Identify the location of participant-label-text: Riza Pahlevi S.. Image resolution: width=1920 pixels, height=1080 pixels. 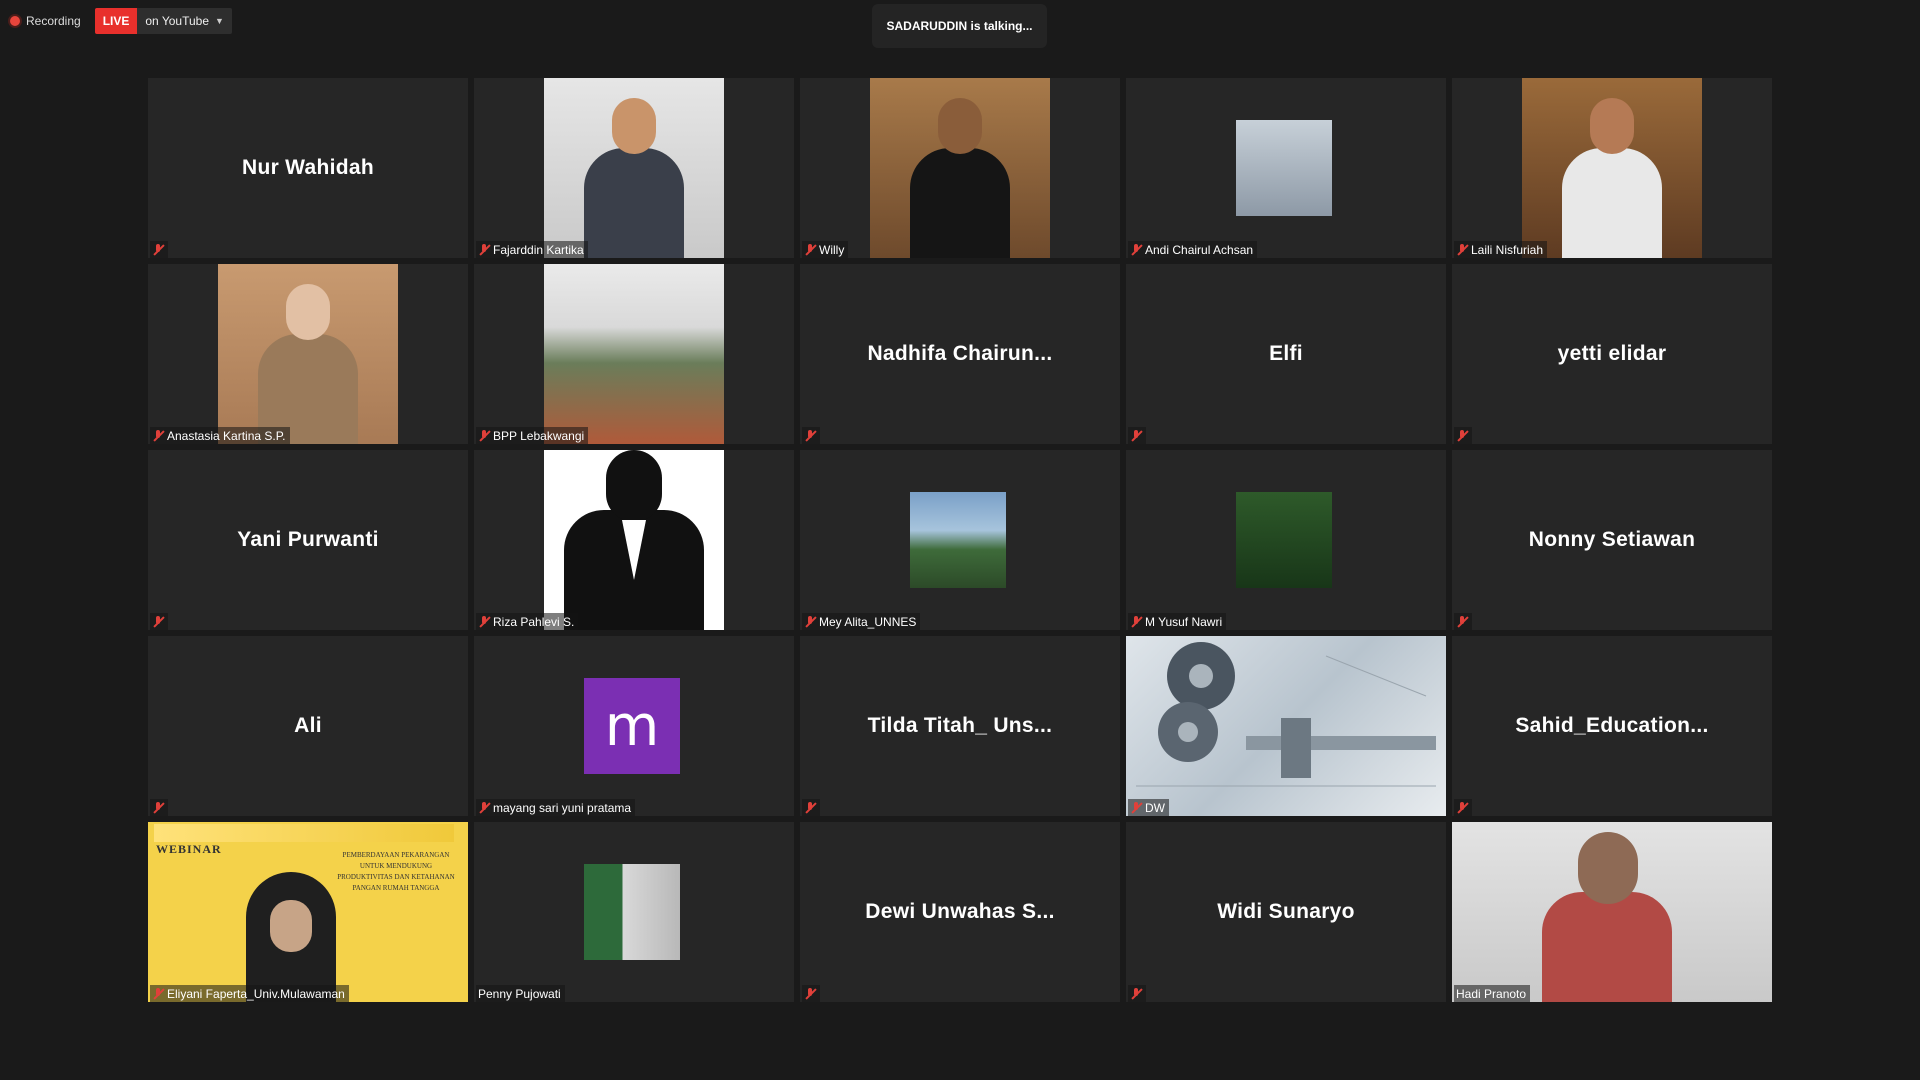
(534, 621).